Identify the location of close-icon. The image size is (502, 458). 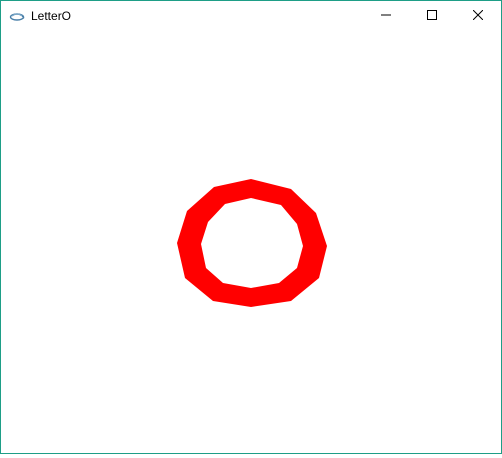
(478, 16).